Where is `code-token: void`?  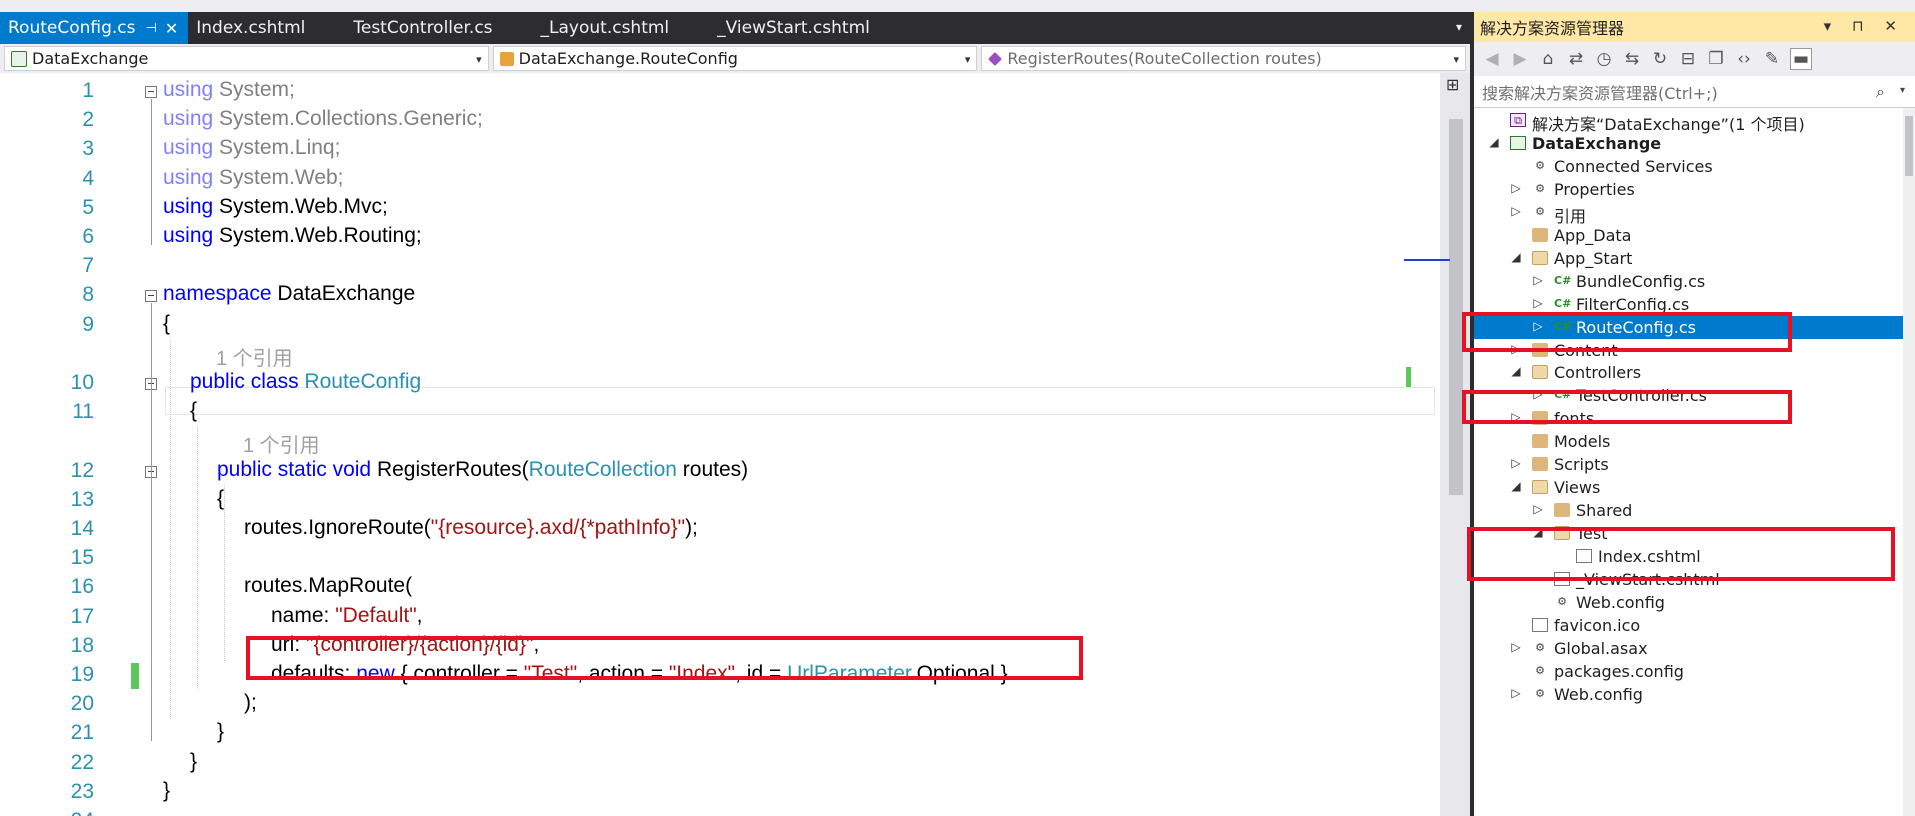 code-token: void is located at coordinates (352, 469).